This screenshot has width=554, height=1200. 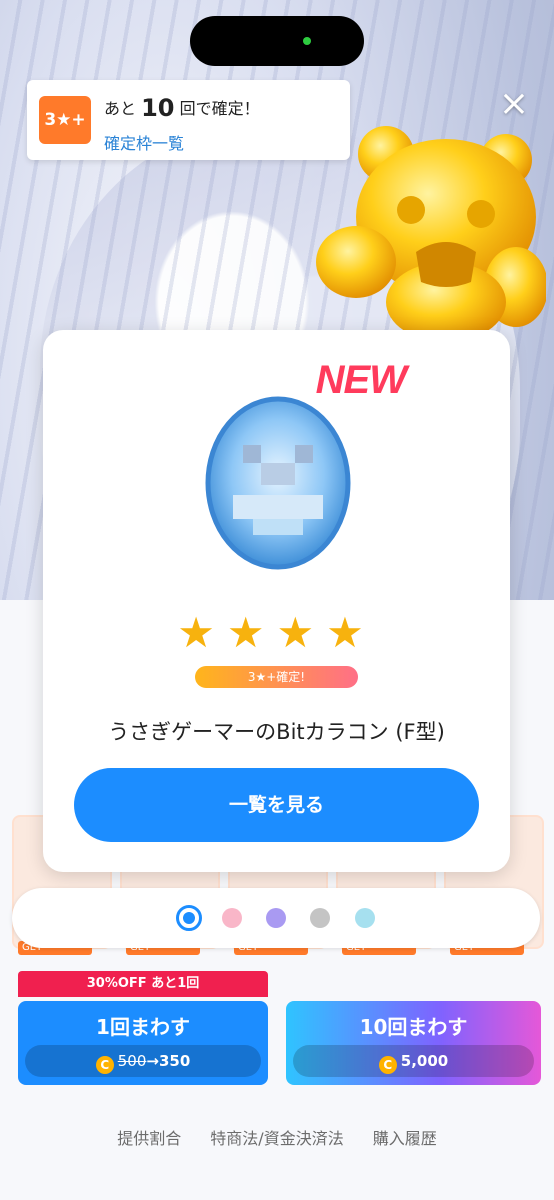 I want to click on remaining-count-text: あと 10 回で確定！, so click(x=182, y=108).